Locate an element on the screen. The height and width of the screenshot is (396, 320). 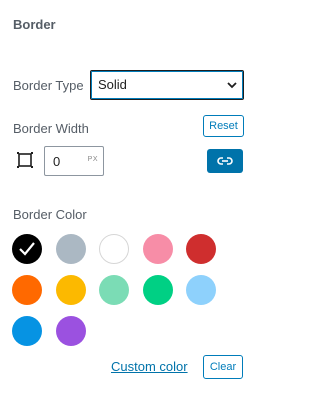
color-swatch-vivid-cyan-blue is located at coordinates (27, 331).